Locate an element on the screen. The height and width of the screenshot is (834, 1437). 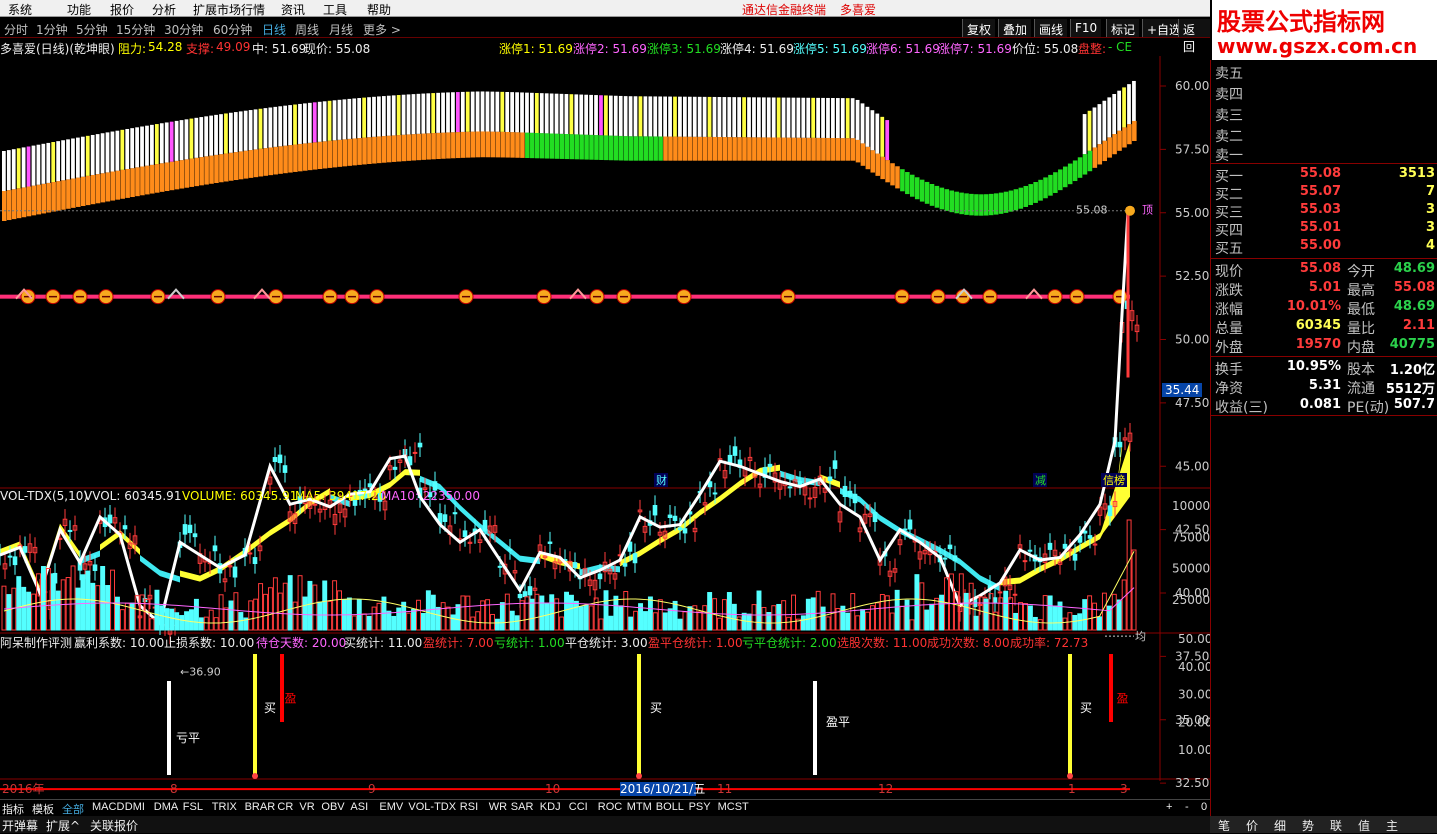
tab-obv: OBV is located at coordinates (332, 807).